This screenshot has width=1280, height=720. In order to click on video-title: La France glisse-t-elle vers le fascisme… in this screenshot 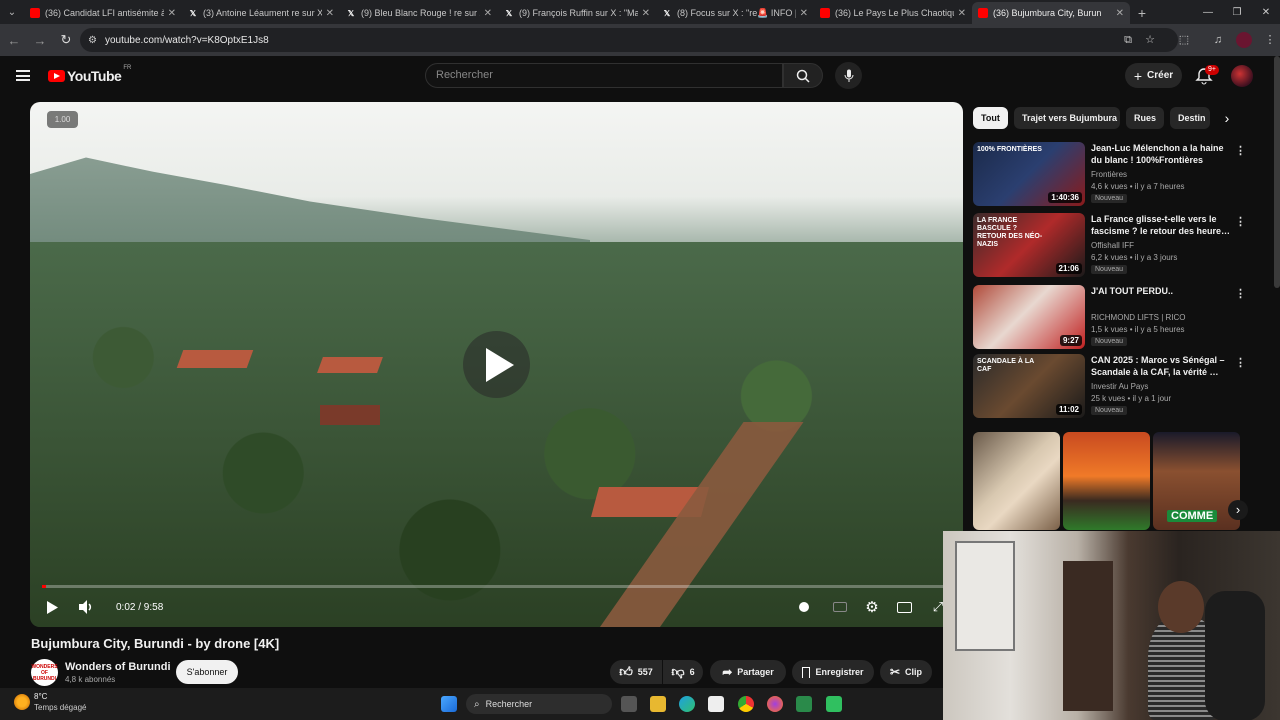, I will do `click(1161, 225)`.